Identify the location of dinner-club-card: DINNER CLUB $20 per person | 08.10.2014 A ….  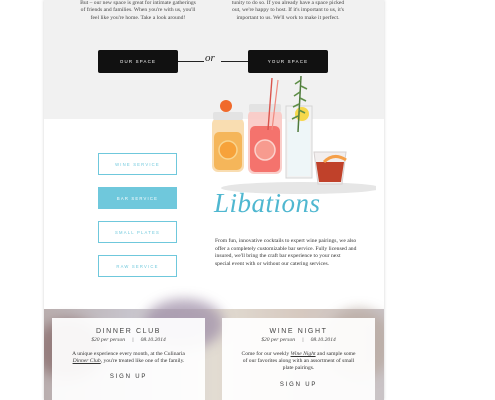
(128, 359).